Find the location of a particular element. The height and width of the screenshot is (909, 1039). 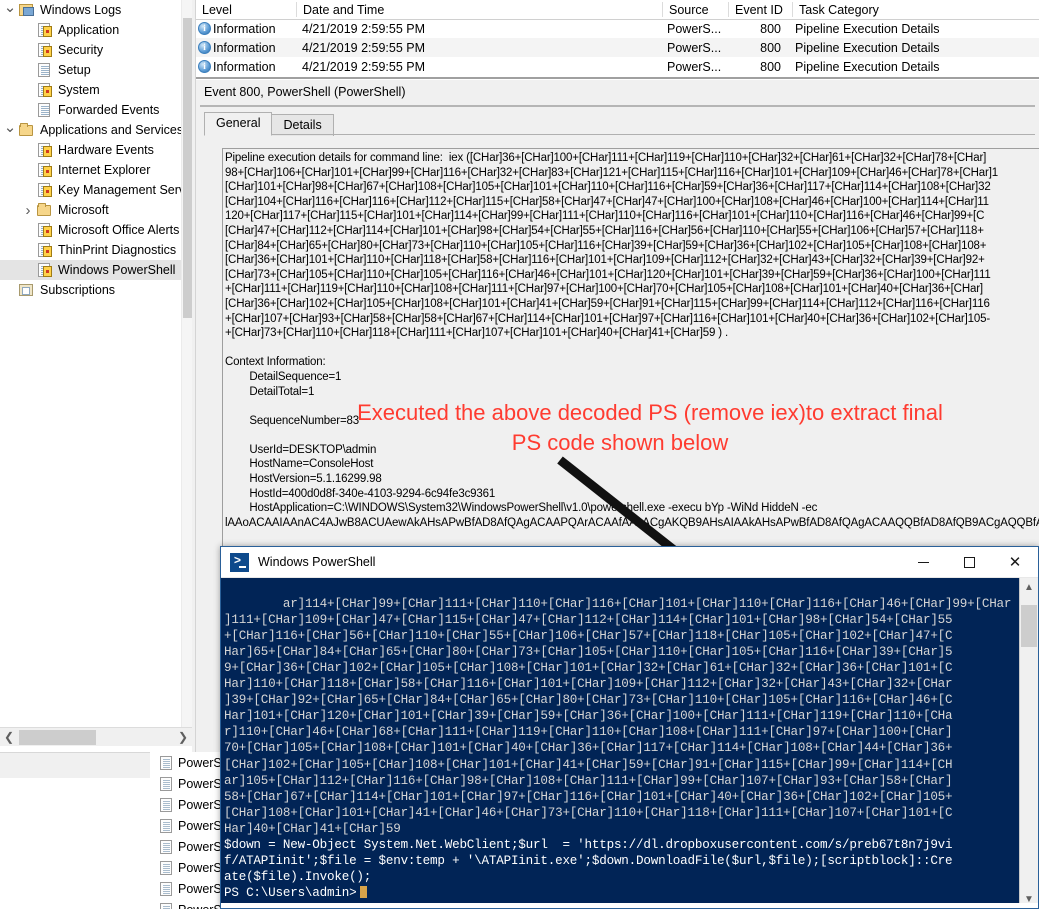

tree-item-label: Key Management Service is located at coordinates (127, 190).